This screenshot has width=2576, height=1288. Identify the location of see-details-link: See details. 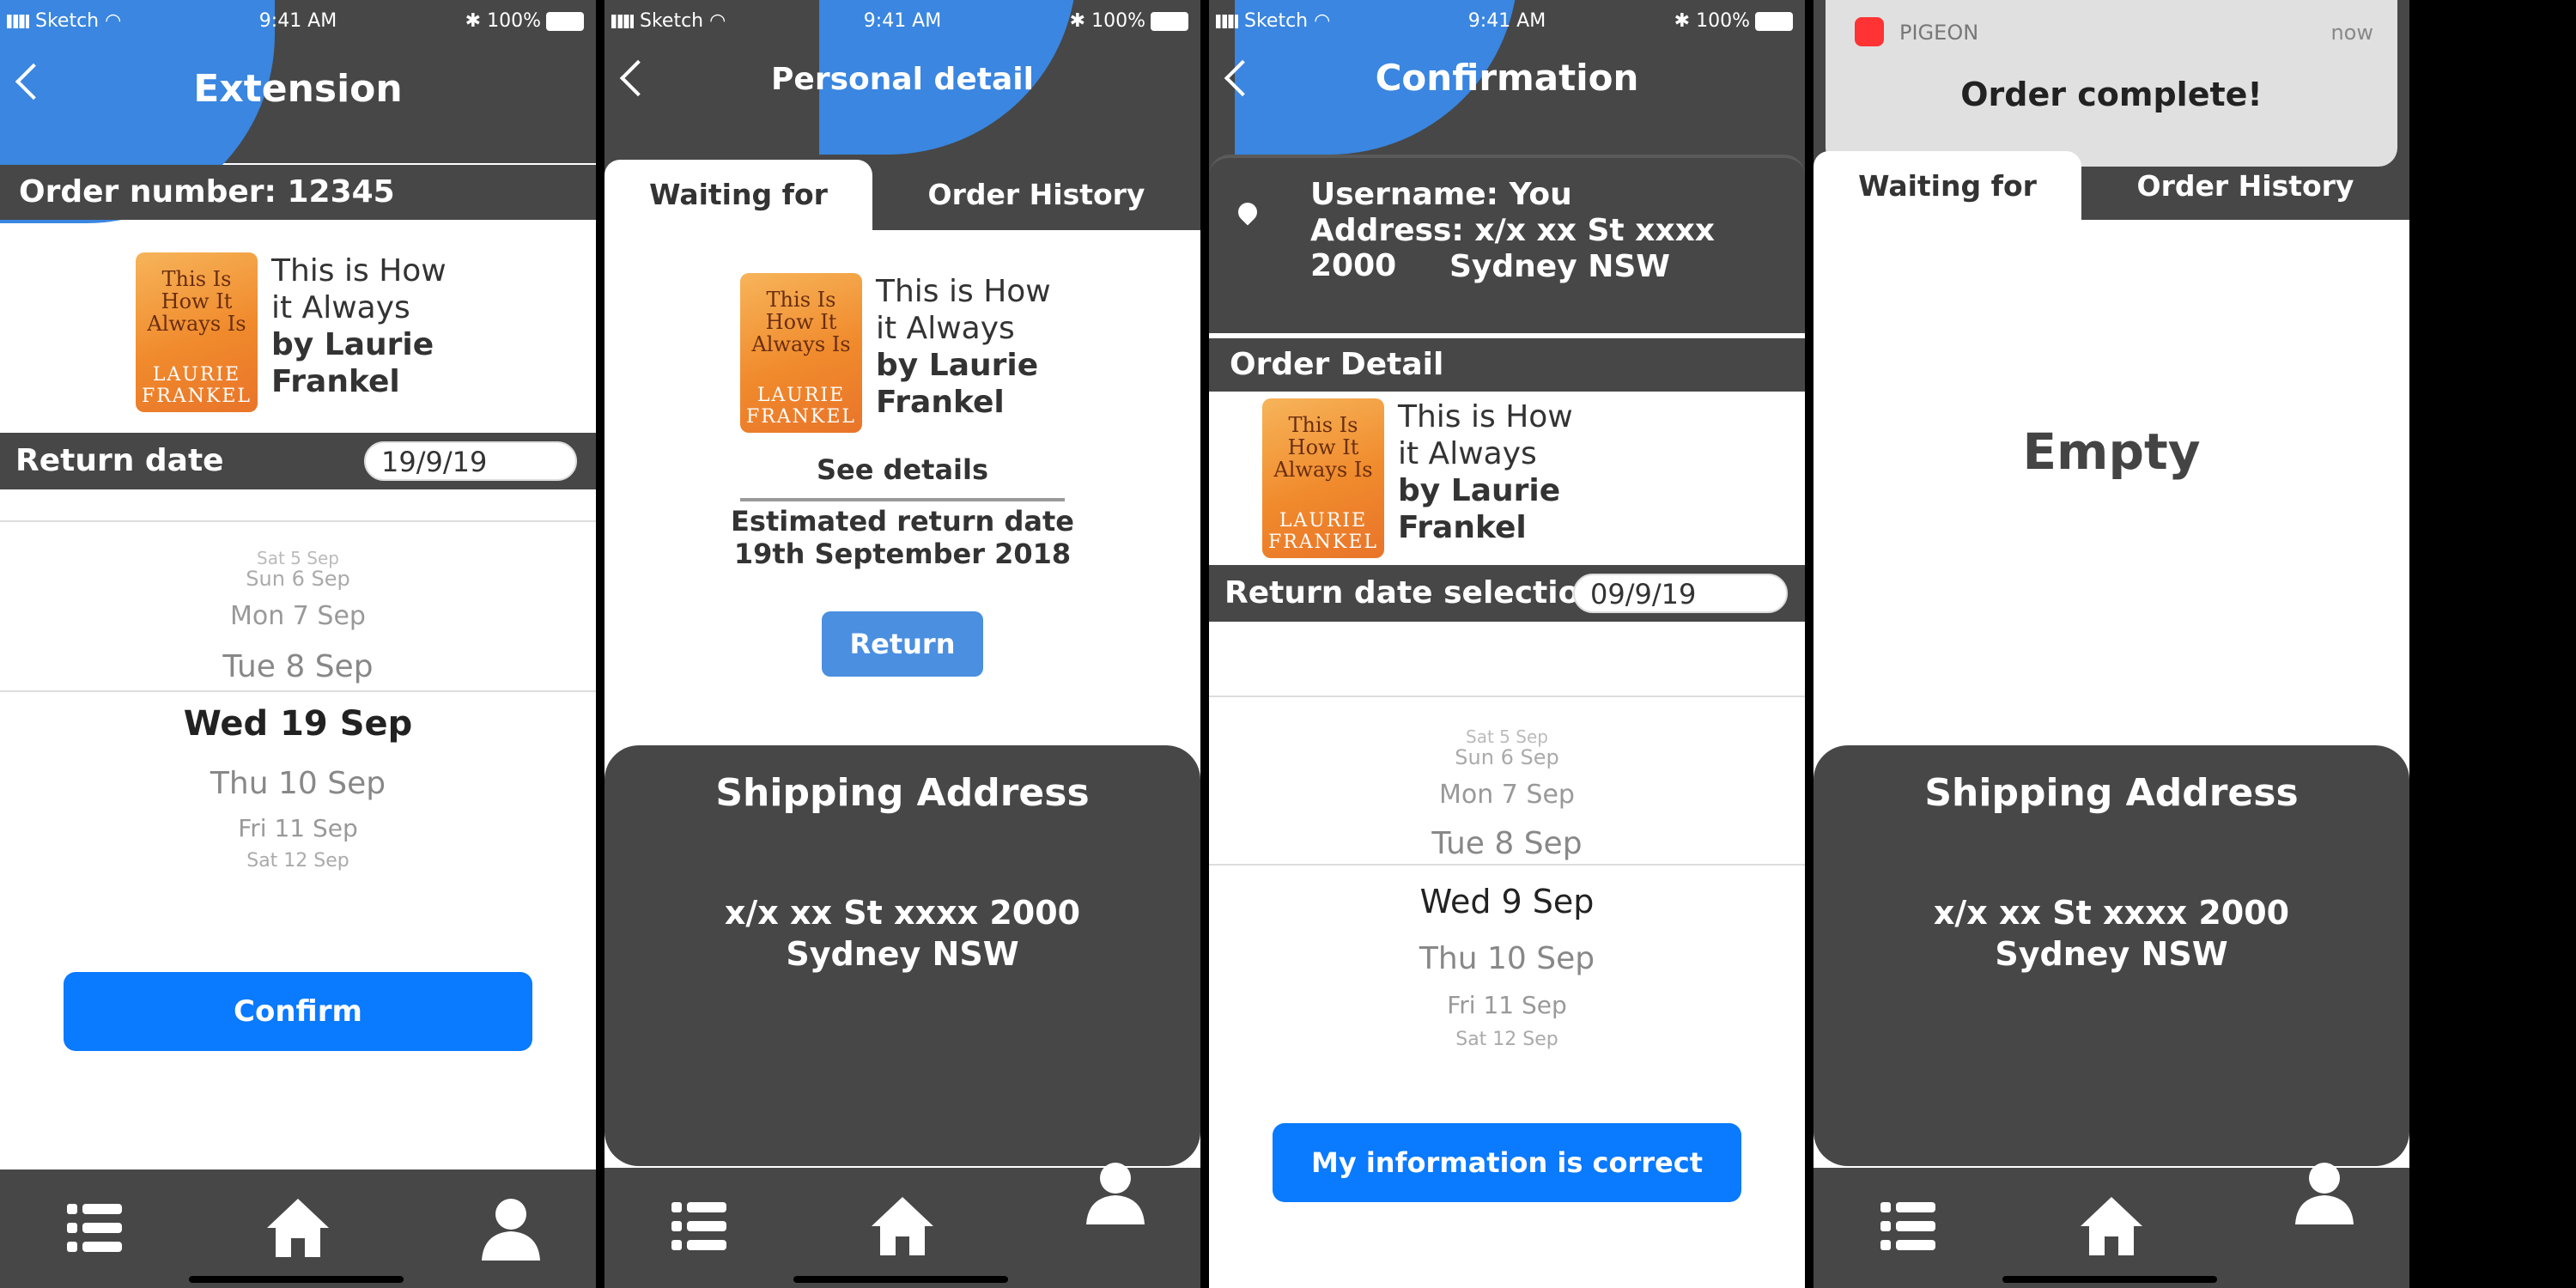
(903, 470).